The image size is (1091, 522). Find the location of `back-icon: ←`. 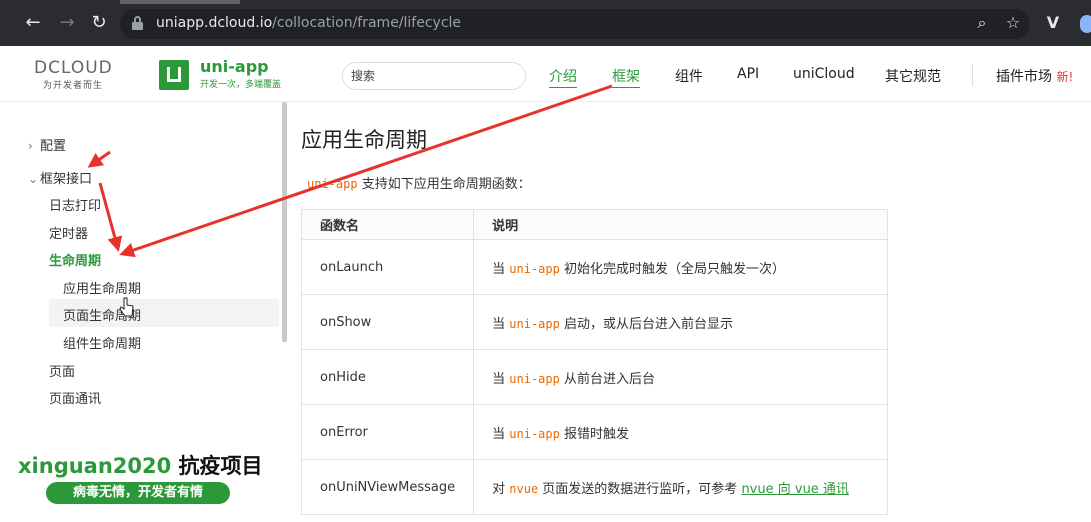

back-icon: ← is located at coordinates (33, 23).